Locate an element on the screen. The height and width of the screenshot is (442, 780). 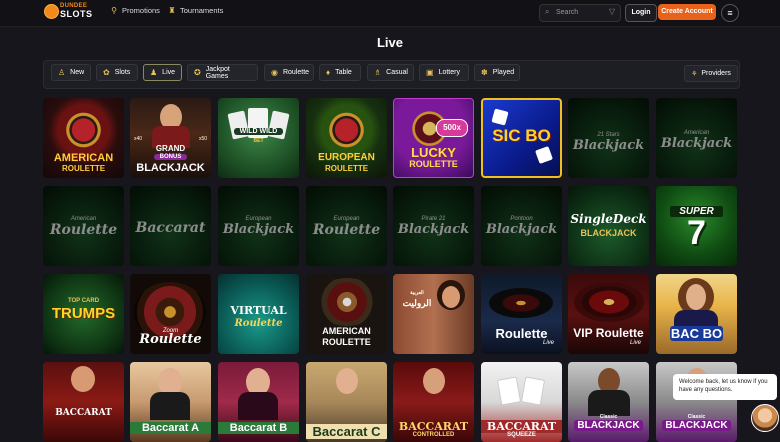
game-tile: Pontoon Blackjack is located at coordinates (521, 226).